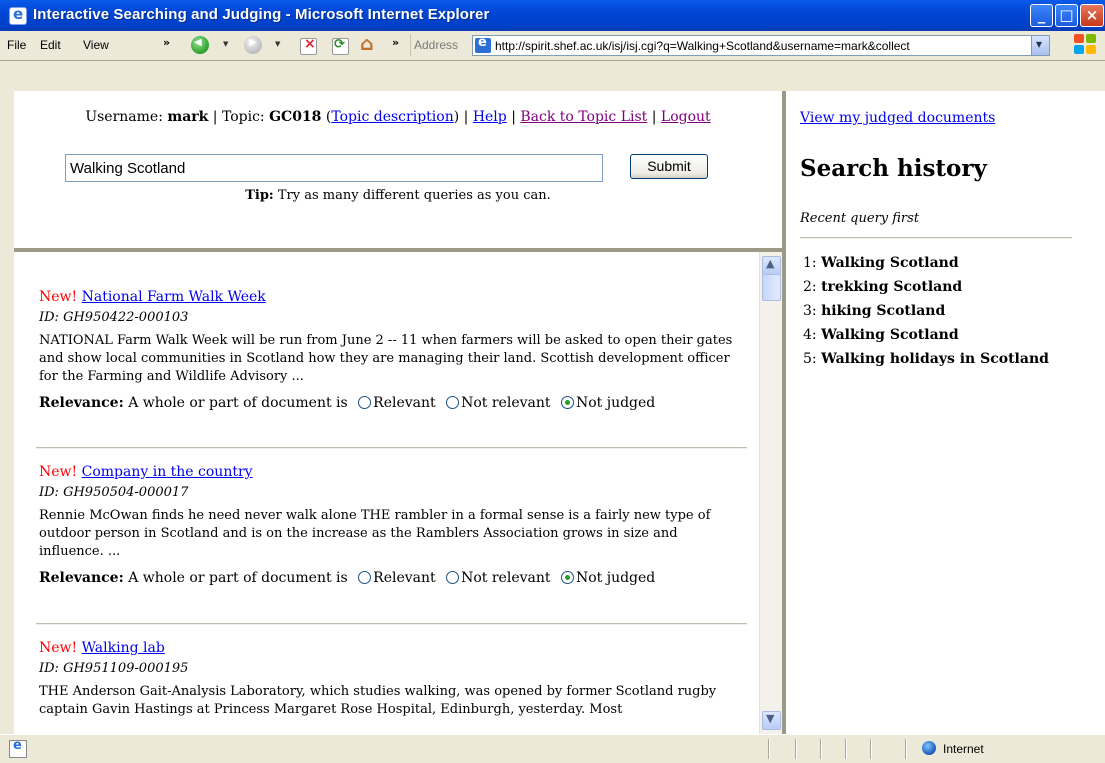 This screenshot has width=1105, height=763. Describe the element at coordinates (1092, 15) in the screenshot. I see `close-button: ×` at that location.